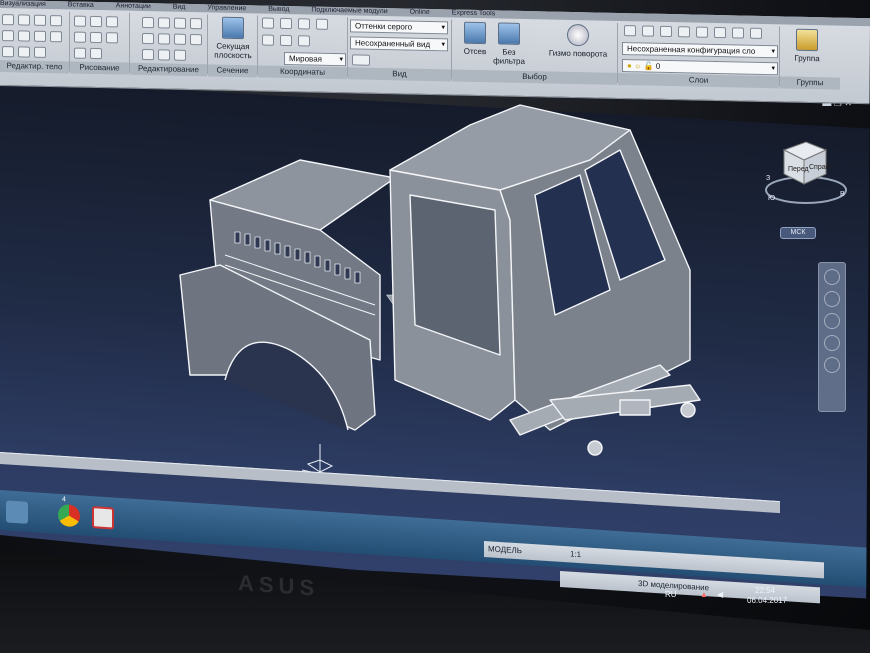 This screenshot has height=653, width=870. I want to click on polyline-icon, so click(96, 21).